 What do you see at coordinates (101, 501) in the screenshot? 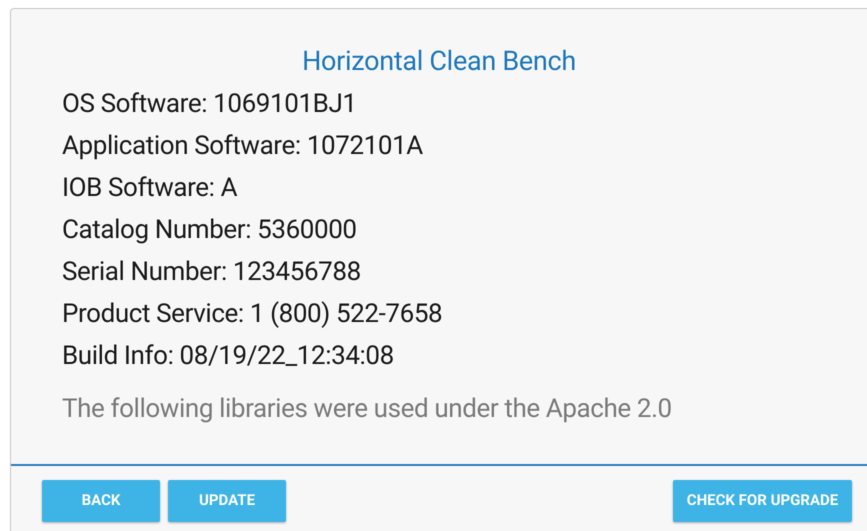
I see `nav-button: BACK` at bounding box center [101, 501].